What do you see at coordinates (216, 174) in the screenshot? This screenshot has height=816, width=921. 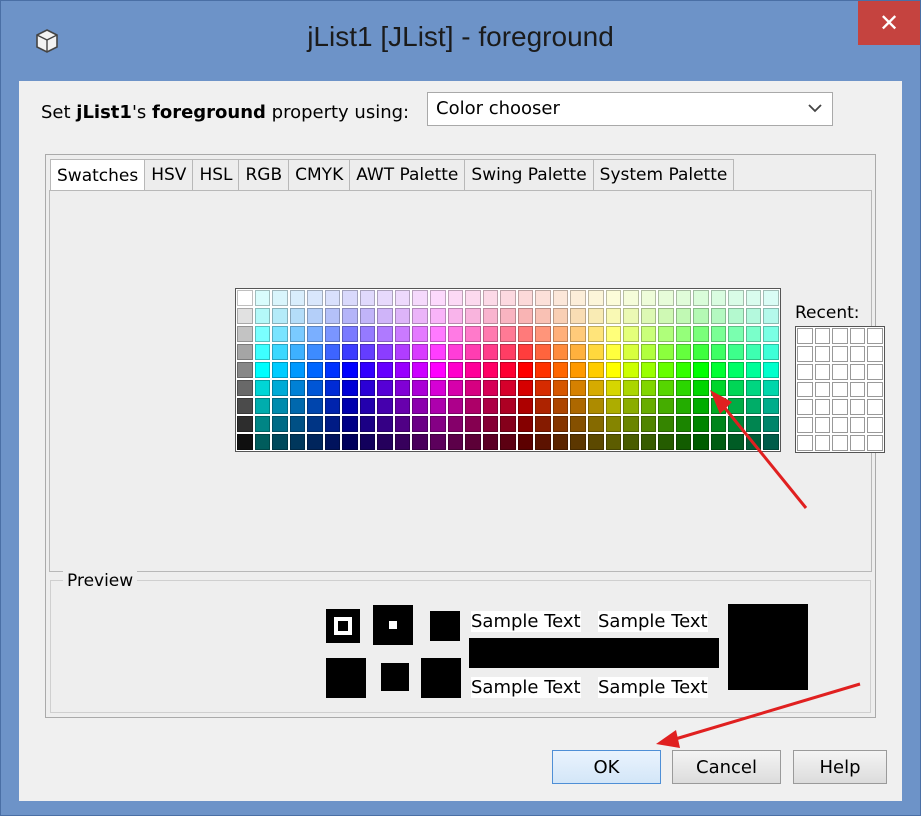 I see `tab-hsl: HSL` at bounding box center [216, 174].